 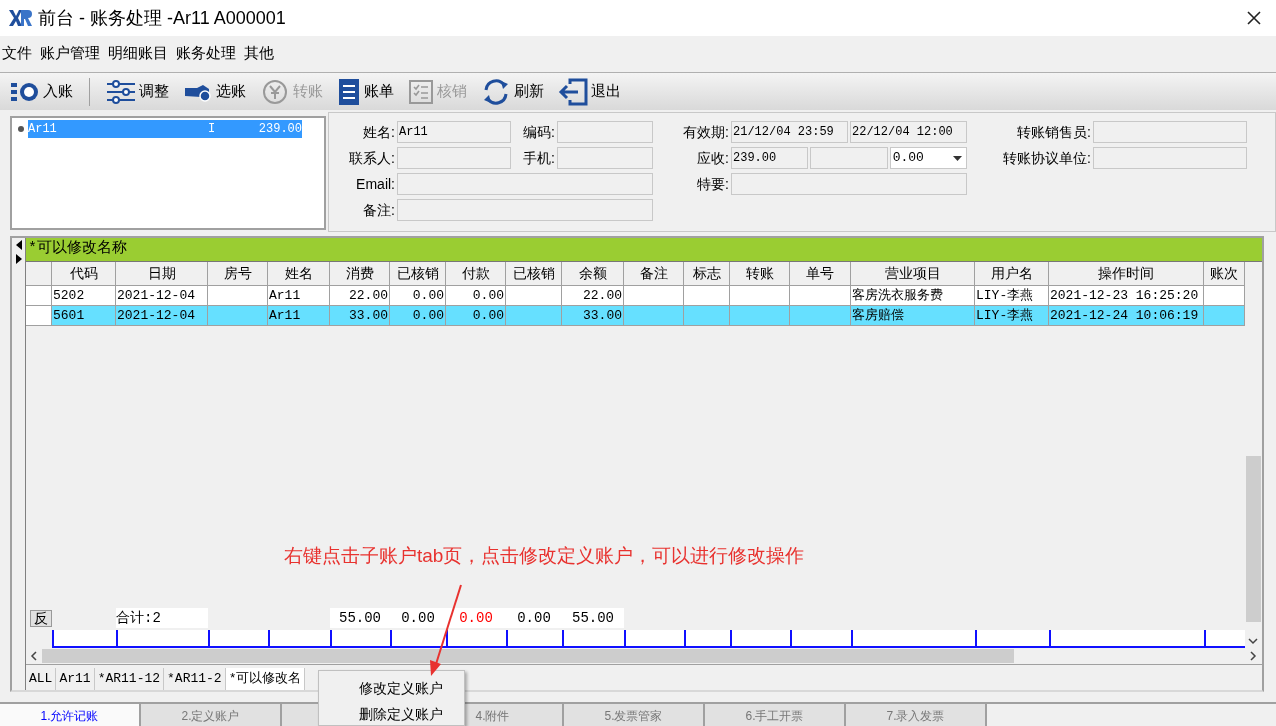 What do you see at coordinates (41, 618) in the screenshot?
I see `reverse-button: 反` at bounding box center [41, 618].